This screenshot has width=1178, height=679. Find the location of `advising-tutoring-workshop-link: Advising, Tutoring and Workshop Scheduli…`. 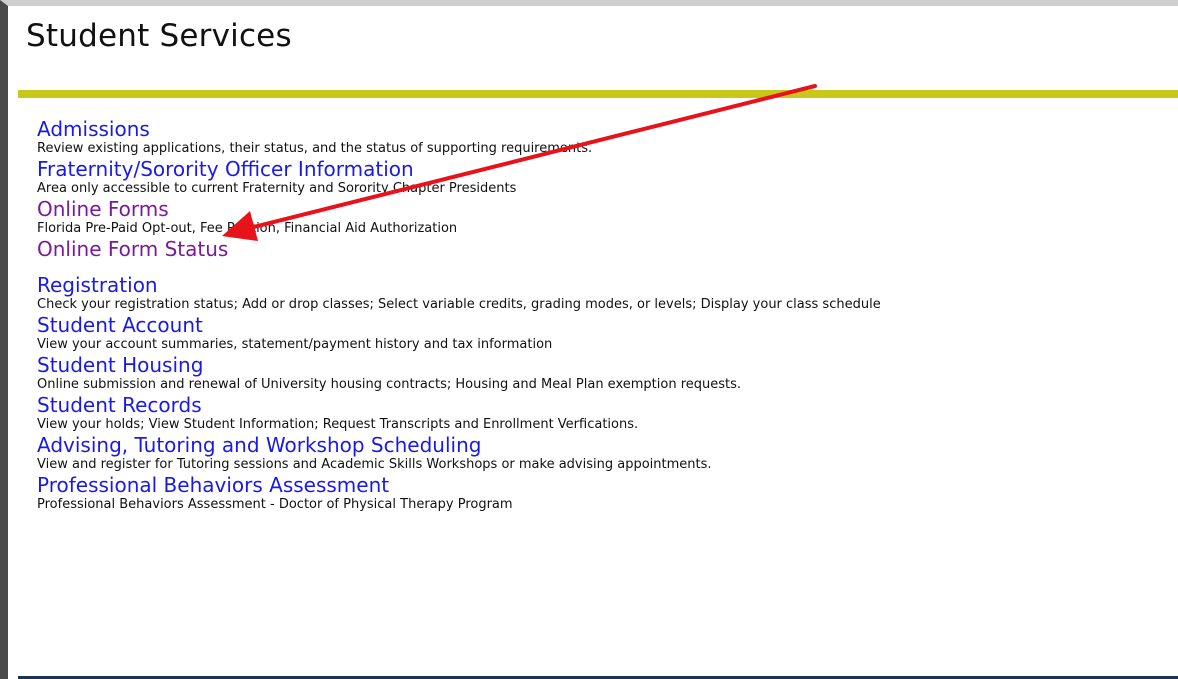

advising-tutoring-workshop-link: Advising, Tutoring and Workshop Scheduli… is located at coordinates (607, 445).